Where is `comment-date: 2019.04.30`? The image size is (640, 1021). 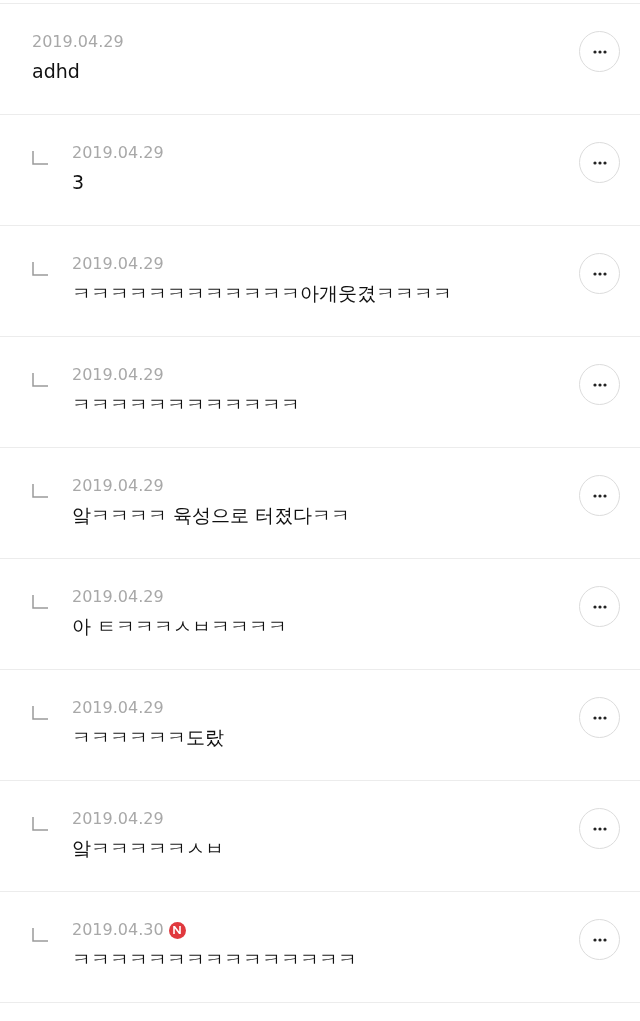 comment-date: 2019.04.30 is located at coordinates (118, 930).